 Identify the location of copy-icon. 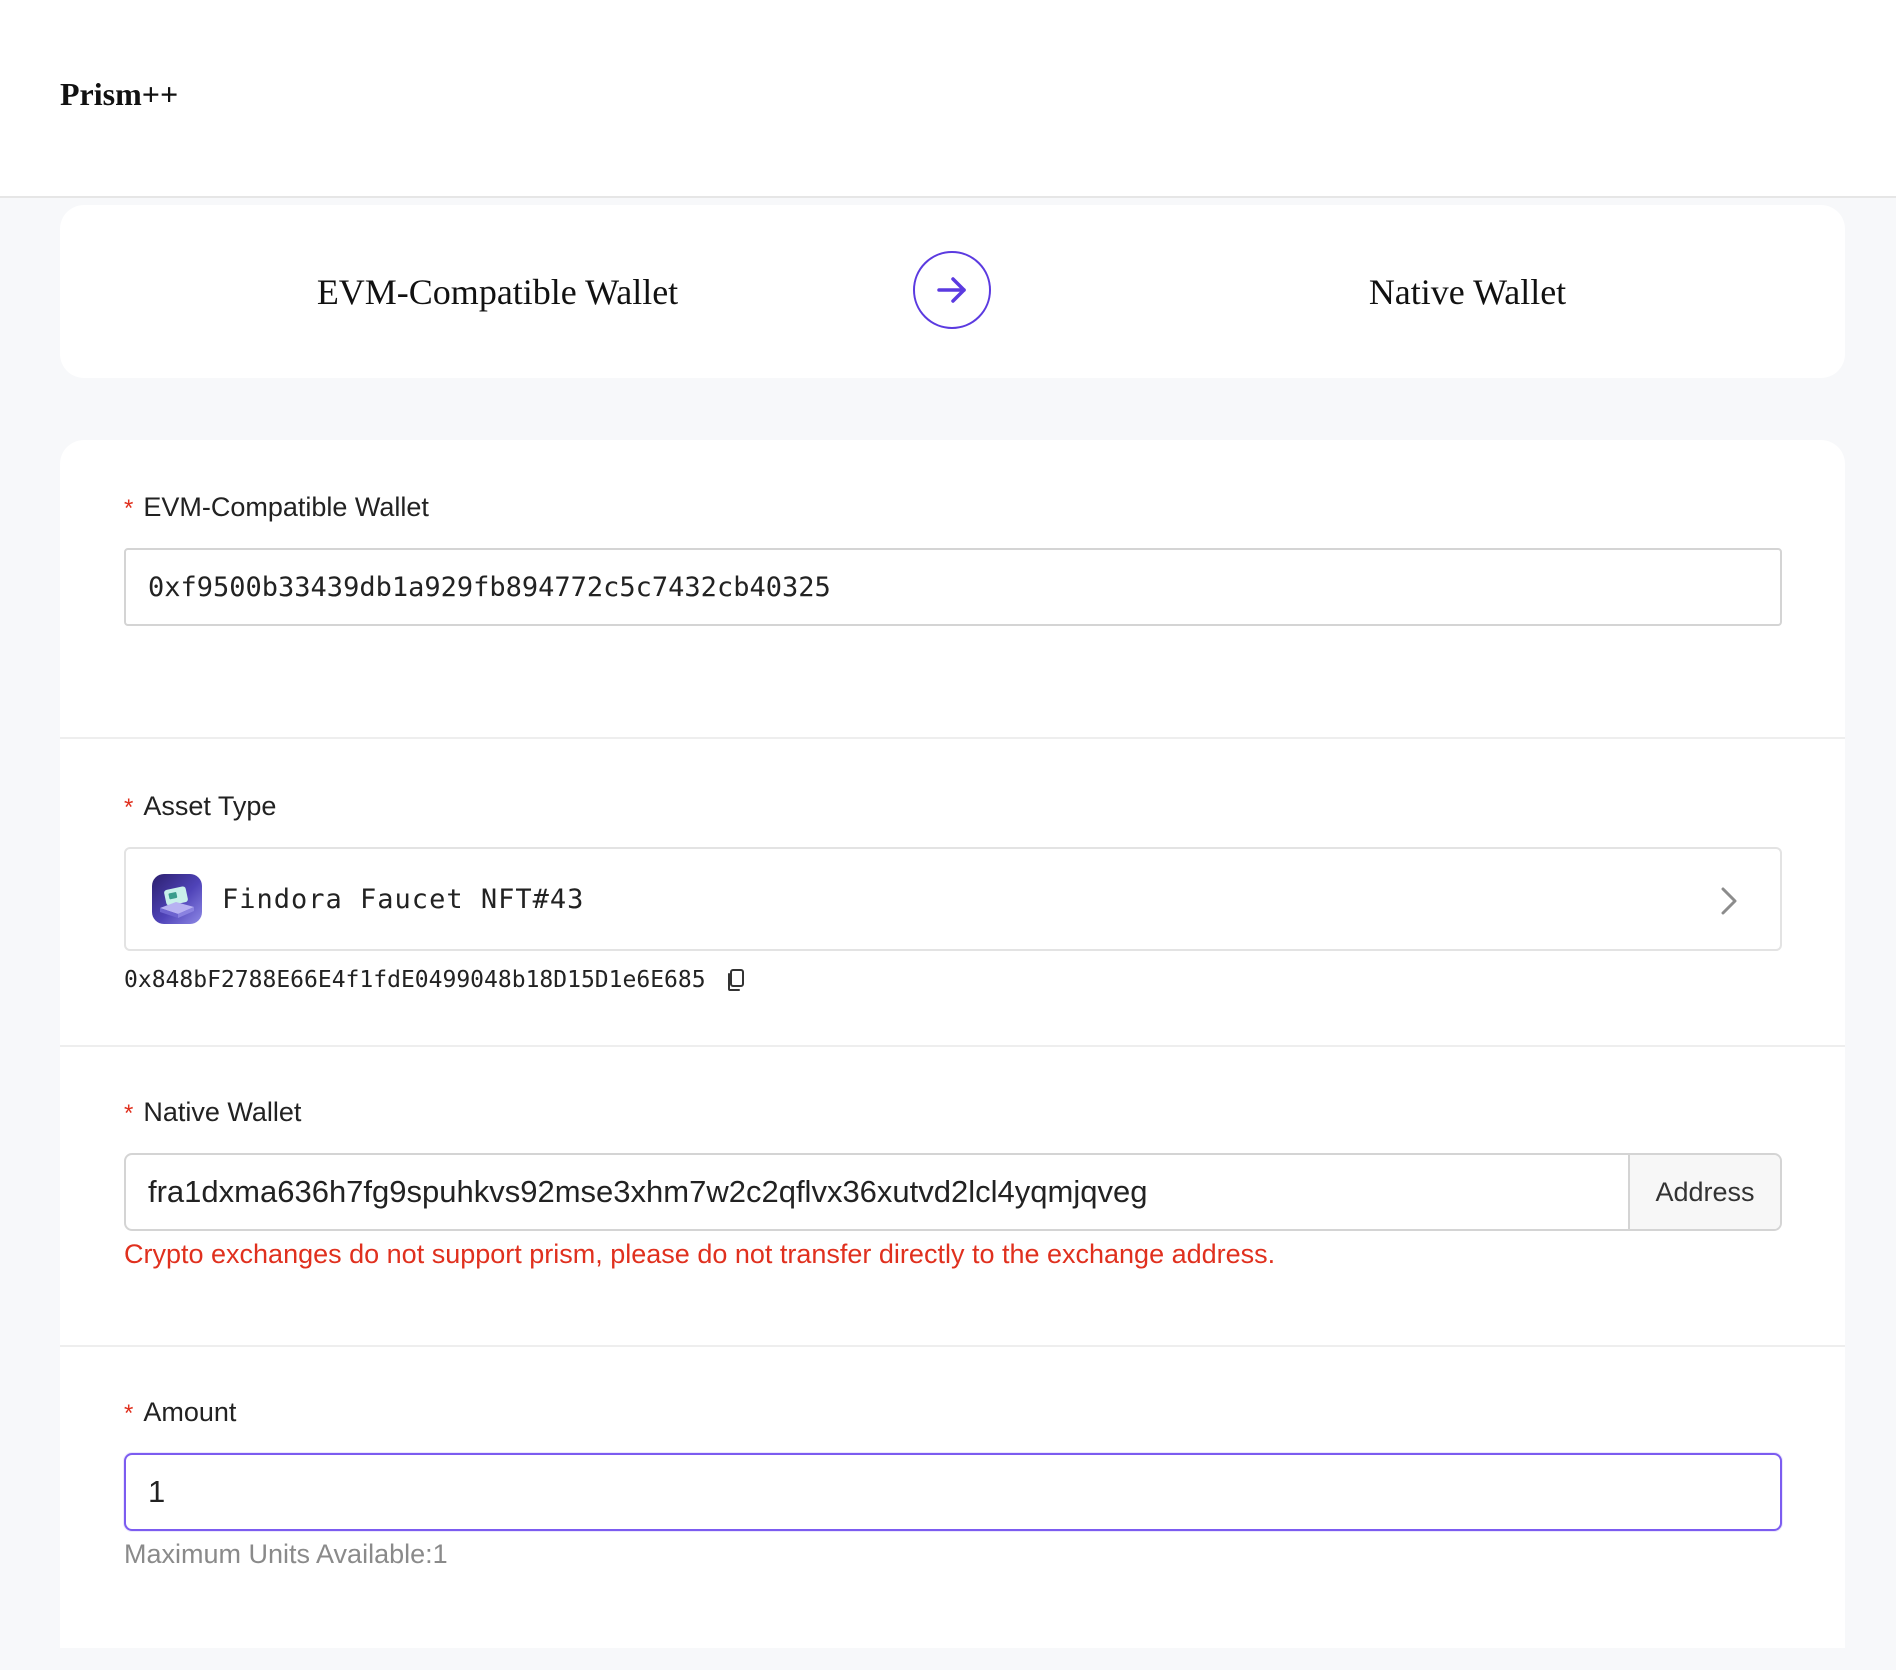
(736, 980).